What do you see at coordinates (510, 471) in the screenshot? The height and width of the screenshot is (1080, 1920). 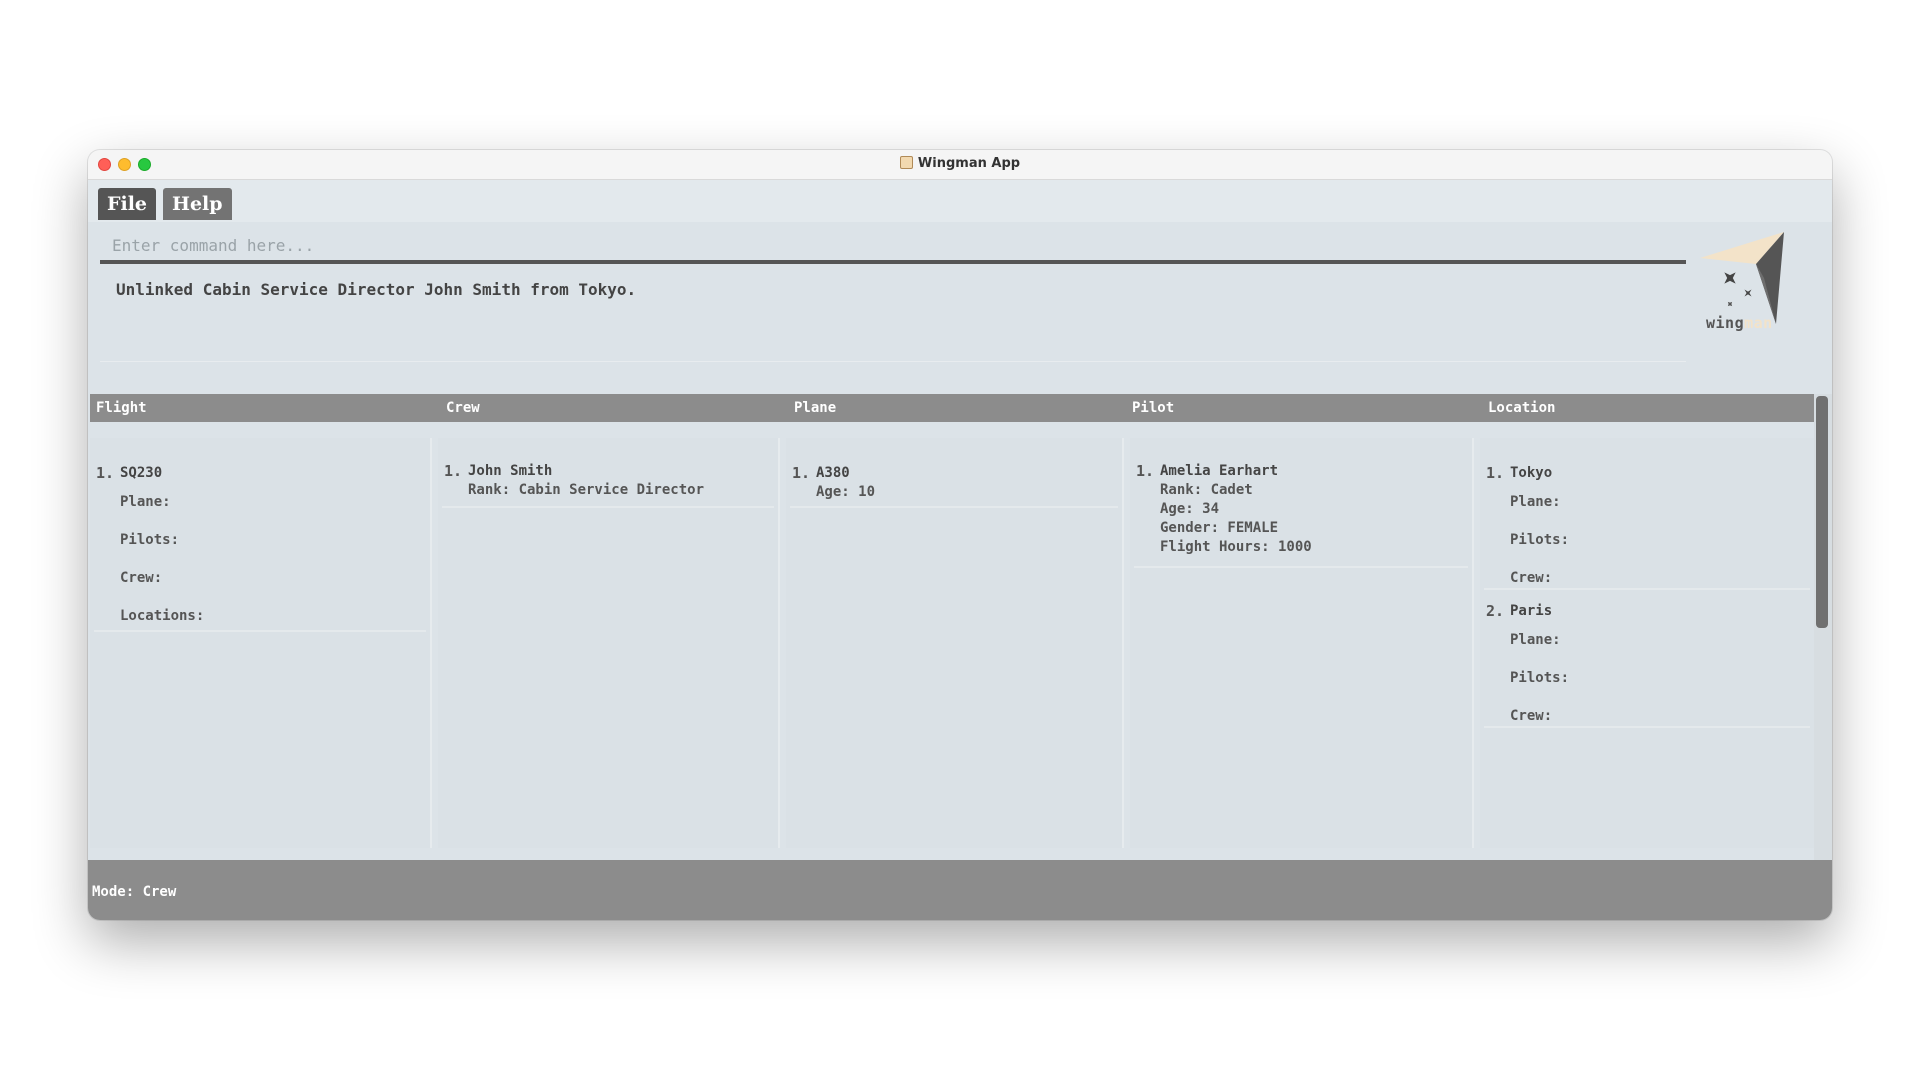 I see `crew-name: John Smith` at bounding box center [510, 471].